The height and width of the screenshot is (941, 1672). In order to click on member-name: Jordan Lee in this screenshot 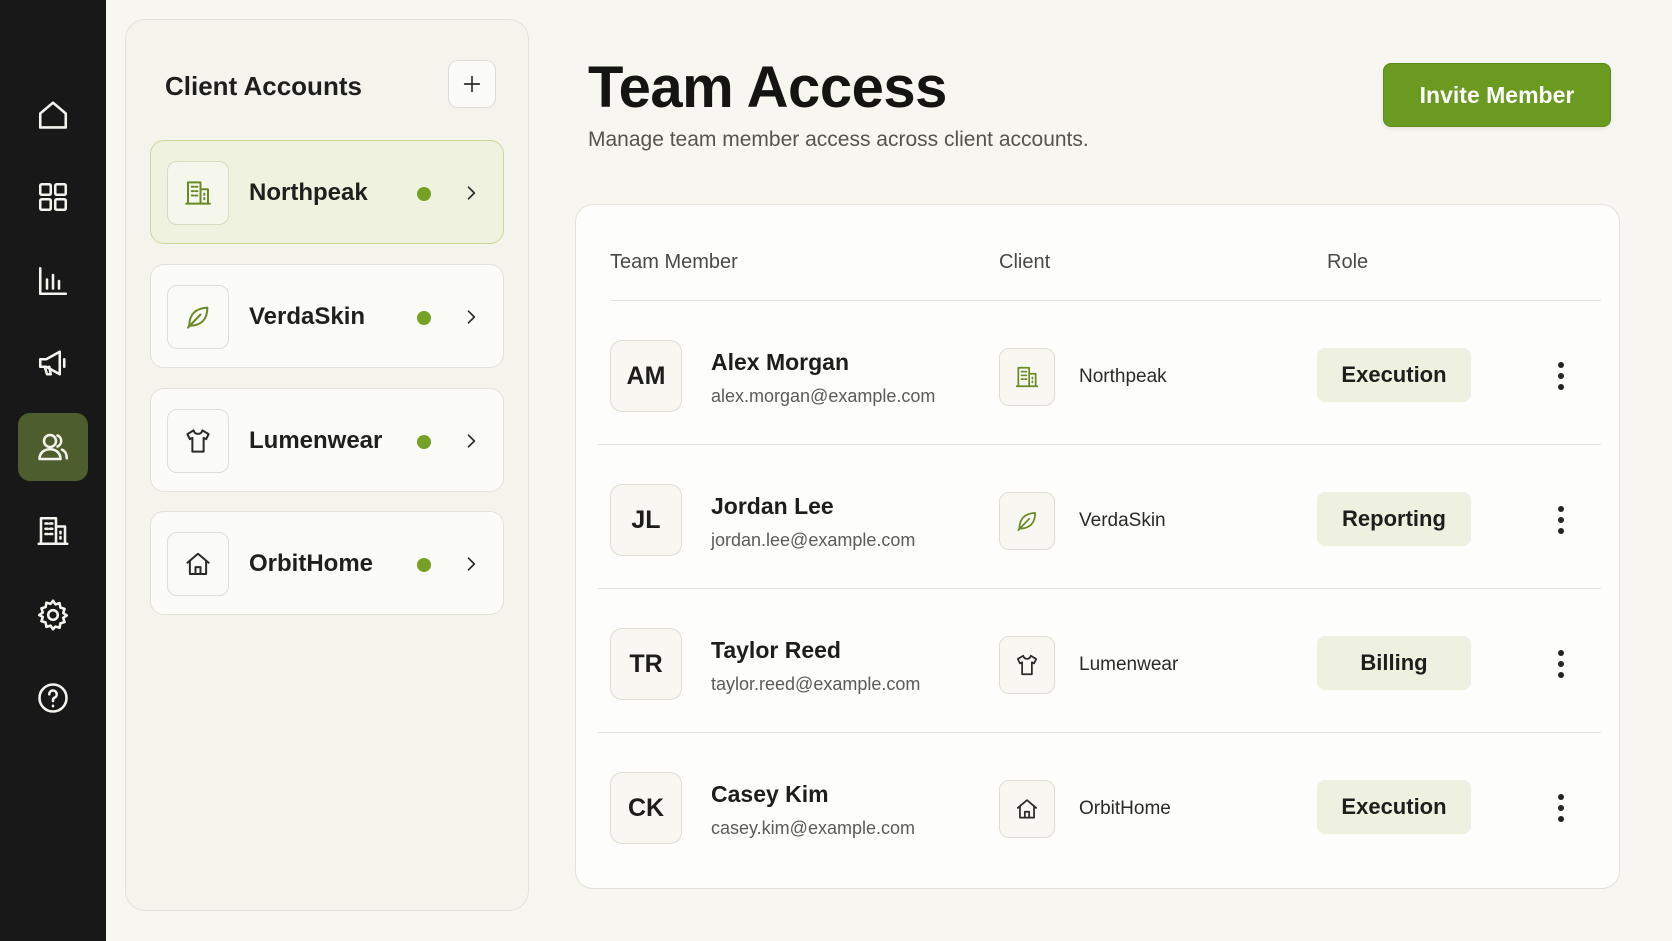, I will do `click(772, 506)`.